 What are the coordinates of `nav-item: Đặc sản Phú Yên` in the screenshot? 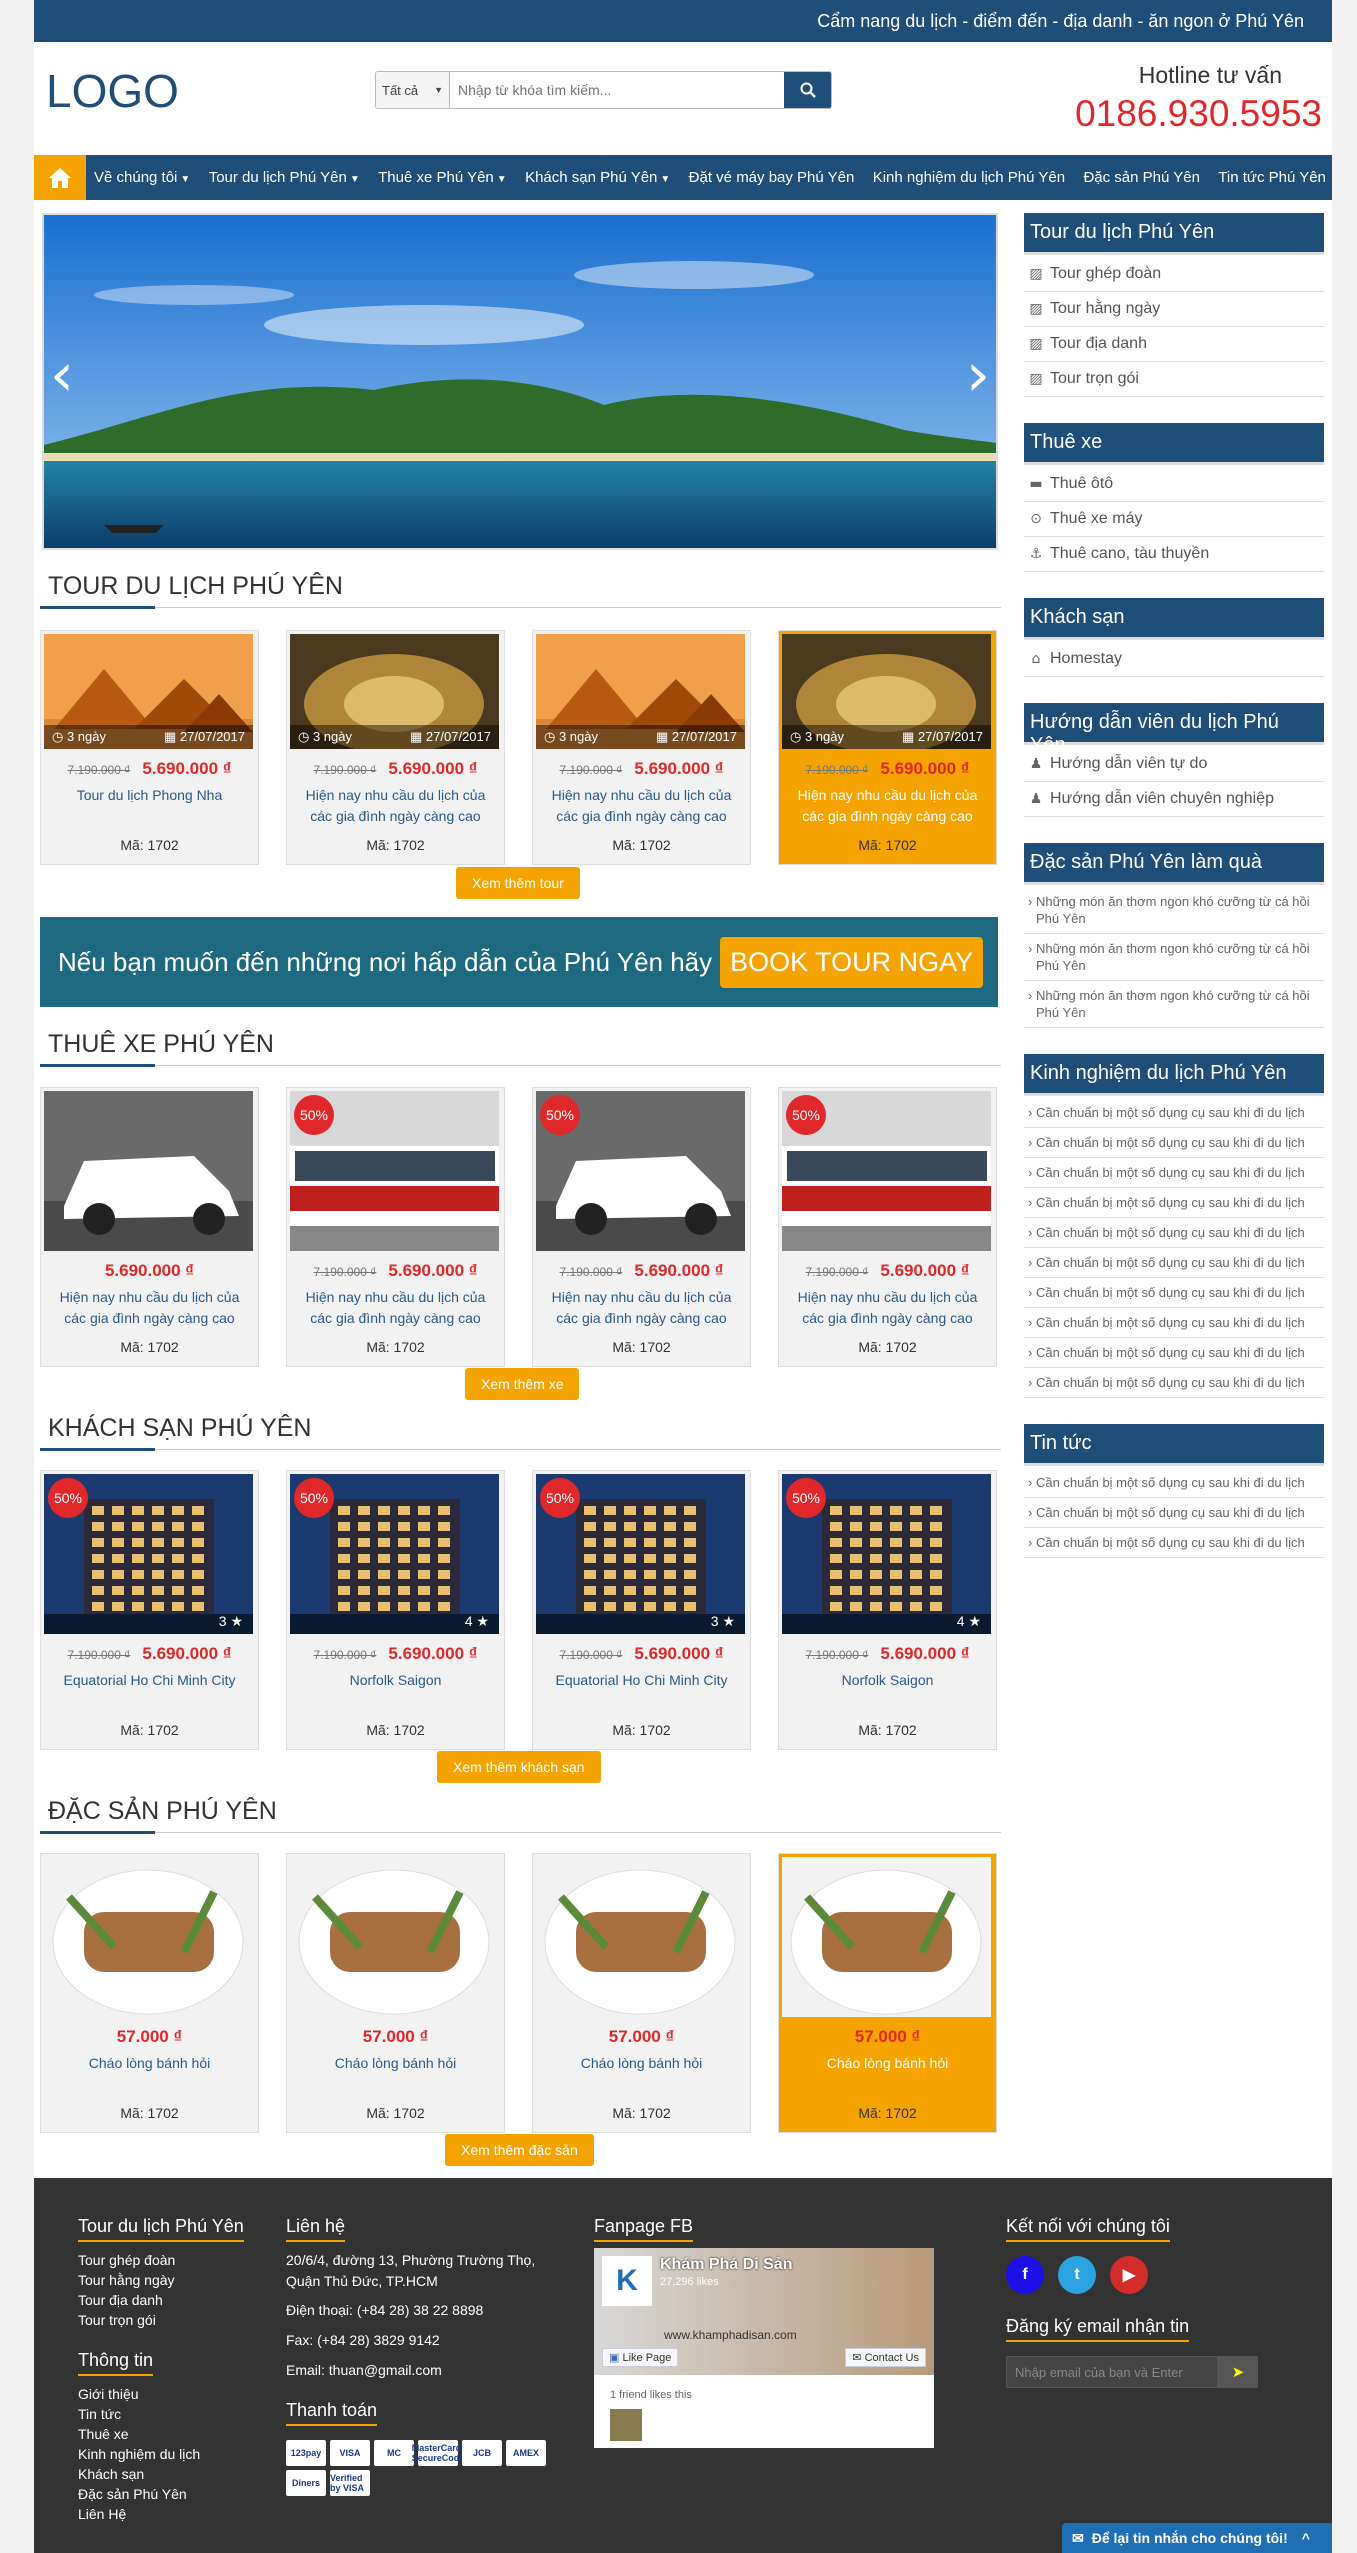 It's located at (1141, 177).